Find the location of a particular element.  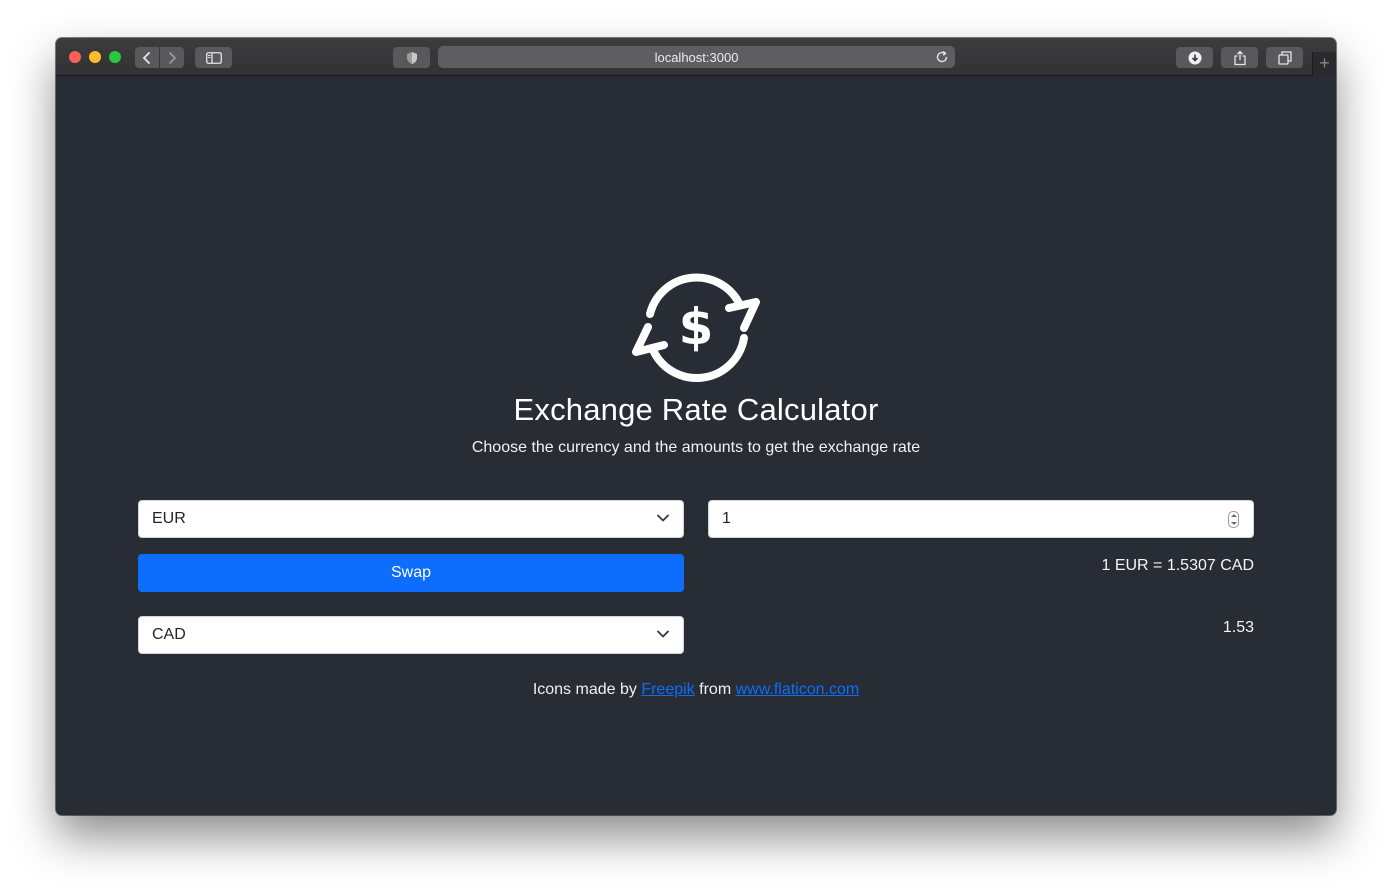

sidebar-toggle-button is located at coordinates (213, 57).